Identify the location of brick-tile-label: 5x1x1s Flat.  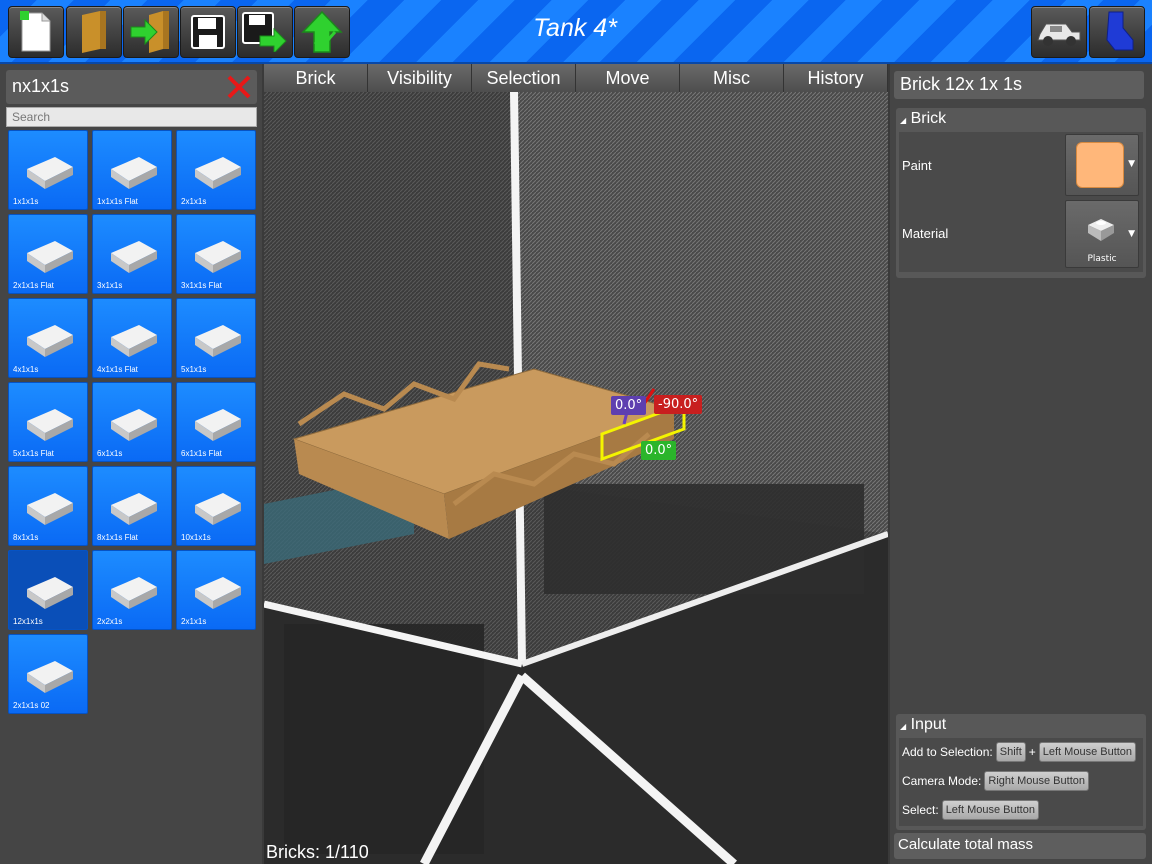
(33, 453).